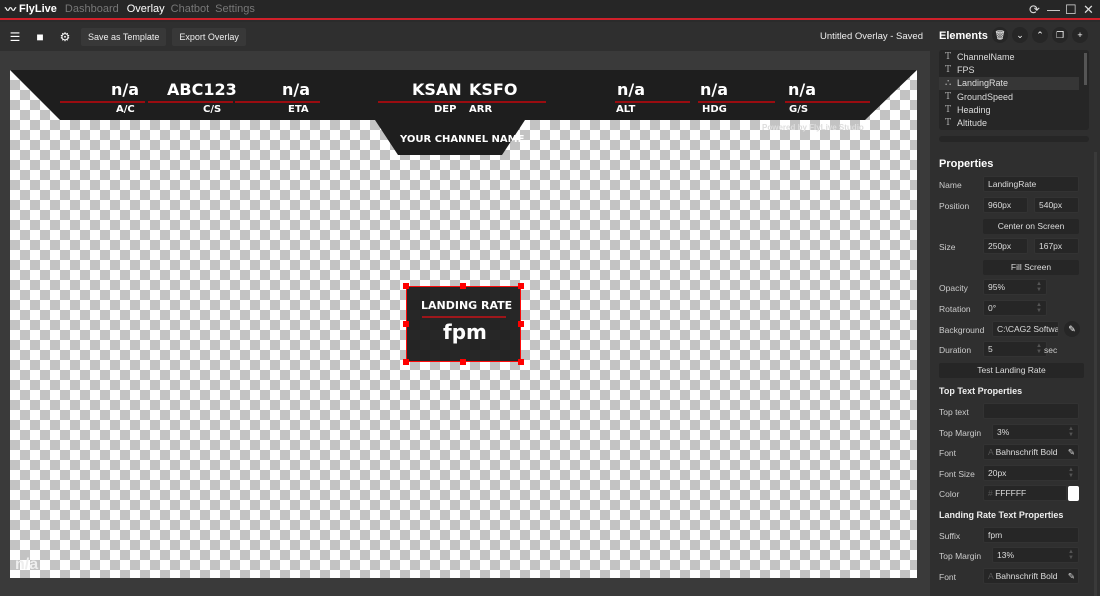 The image size is (1100, 596). I want to click on background-input: C:\CAG2 Software, so click(1025, 329).